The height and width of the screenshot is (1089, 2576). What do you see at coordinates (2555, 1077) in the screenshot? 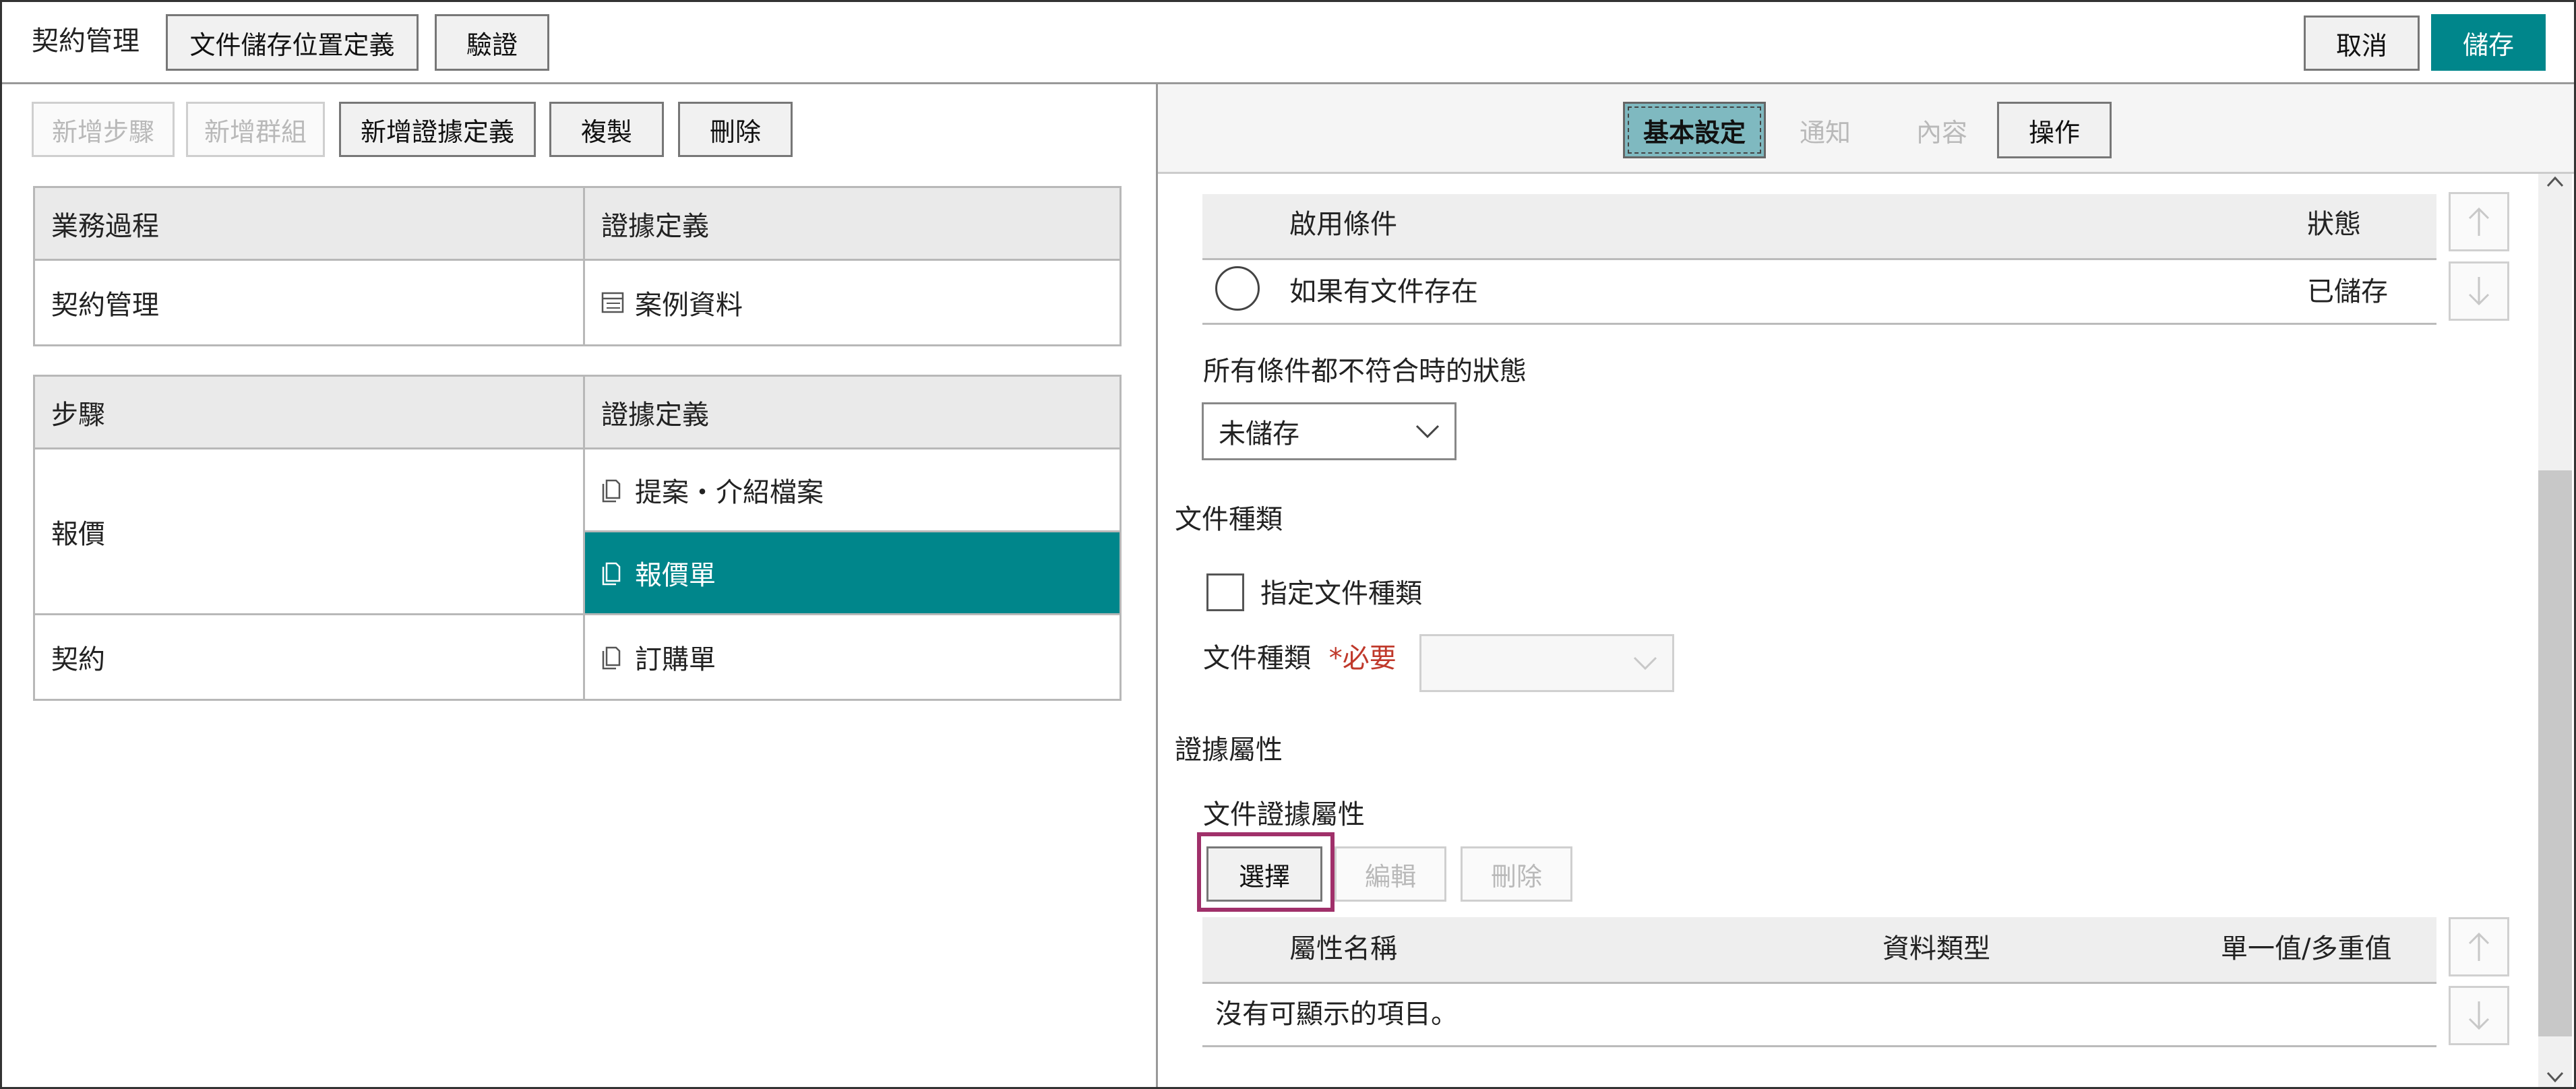
I see `scroll-down-icon` at bounding box center [2555, 1077].